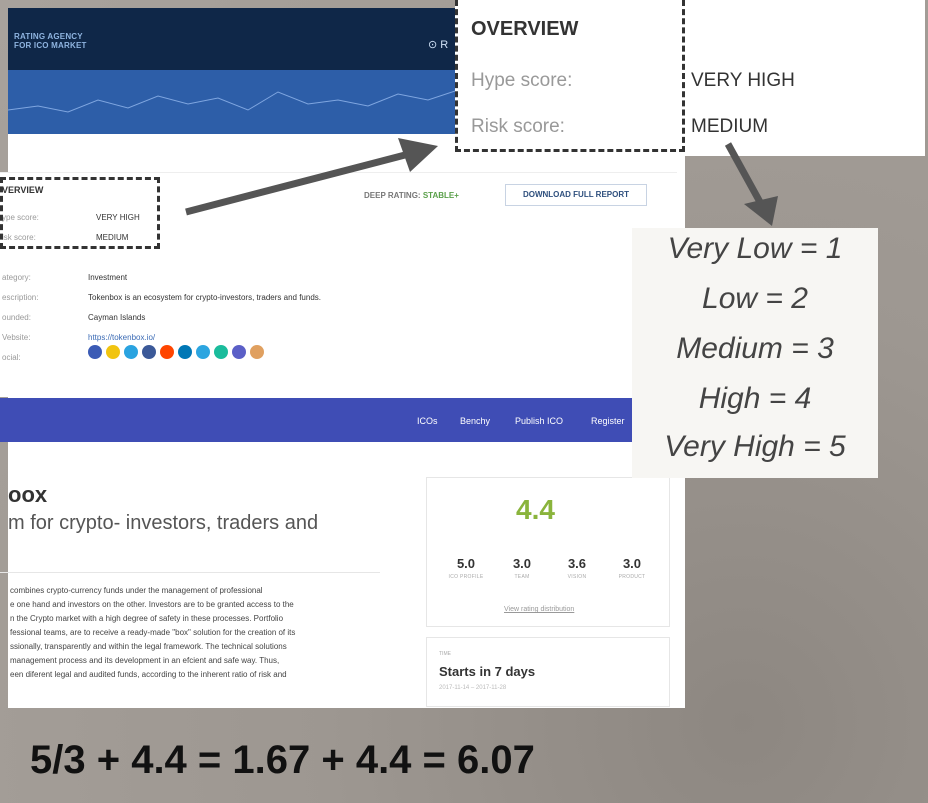 This screenshot has width=928, height=803. What do you see at coordinates (257, 352) in the screenshot?
I see `github-icon` at bounding box center [257, 352].